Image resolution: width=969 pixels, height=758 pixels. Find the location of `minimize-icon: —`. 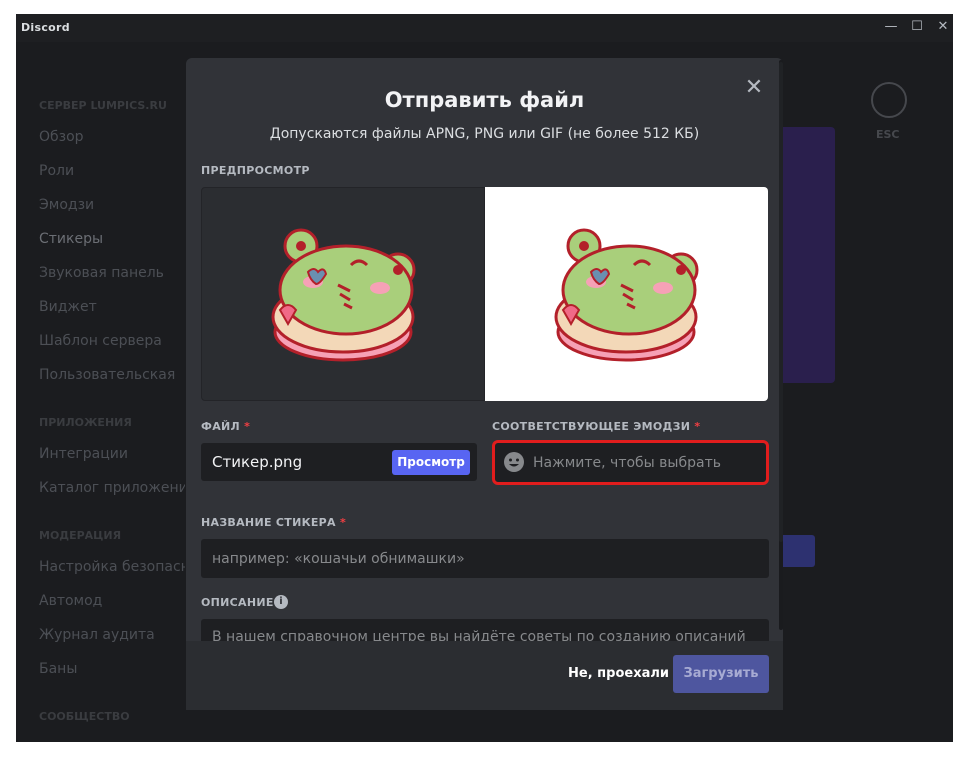

minimize-icon: — is located at coordinates (891, 27).